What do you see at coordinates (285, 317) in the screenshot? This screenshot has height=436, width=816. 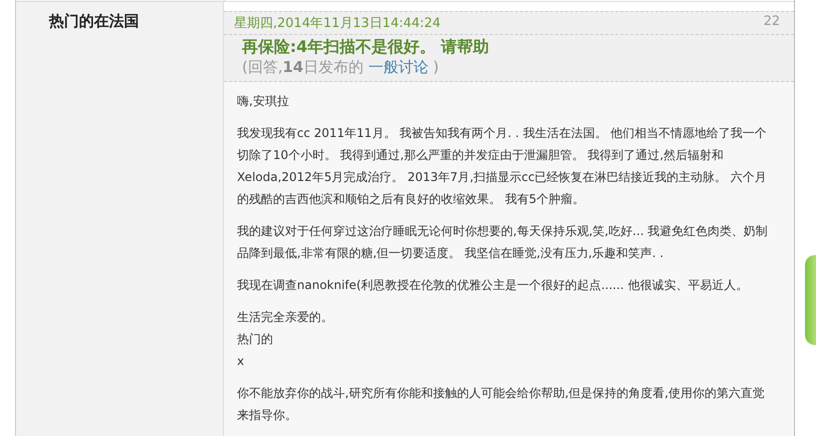 I see `signature-line: 生活完全亲爱的。` at bounding box center [285, 317].